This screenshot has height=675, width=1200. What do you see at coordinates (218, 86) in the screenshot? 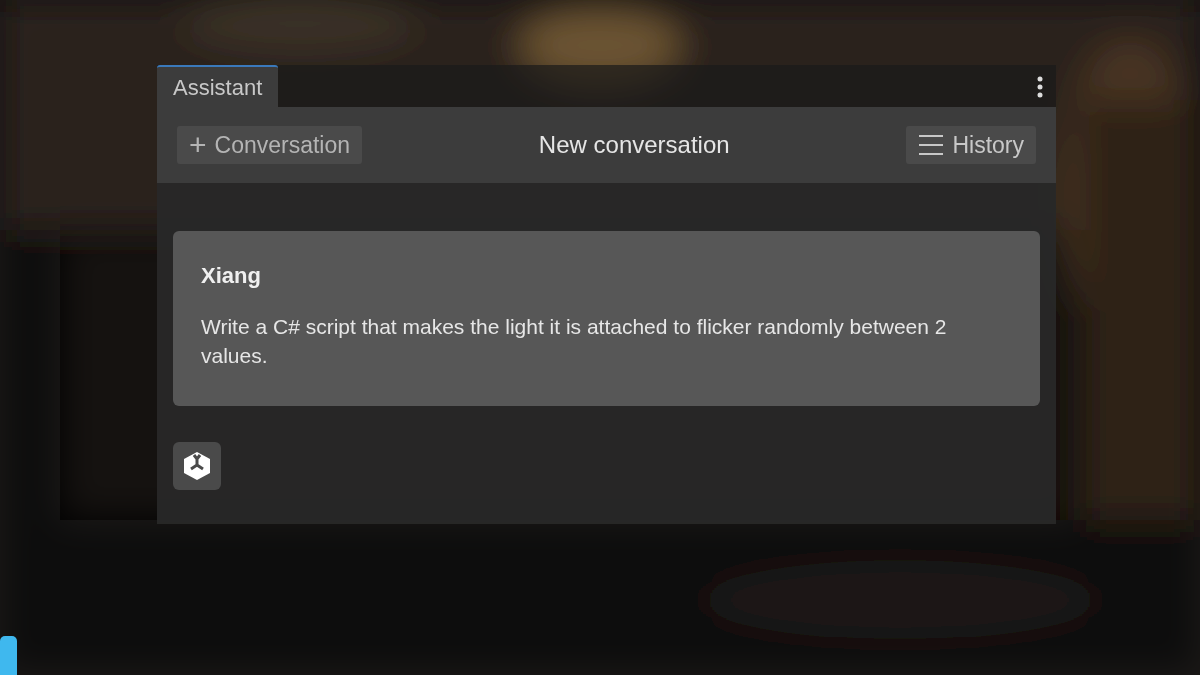
I see `panel-tab: Assistant` at bounding box center [218, 86].